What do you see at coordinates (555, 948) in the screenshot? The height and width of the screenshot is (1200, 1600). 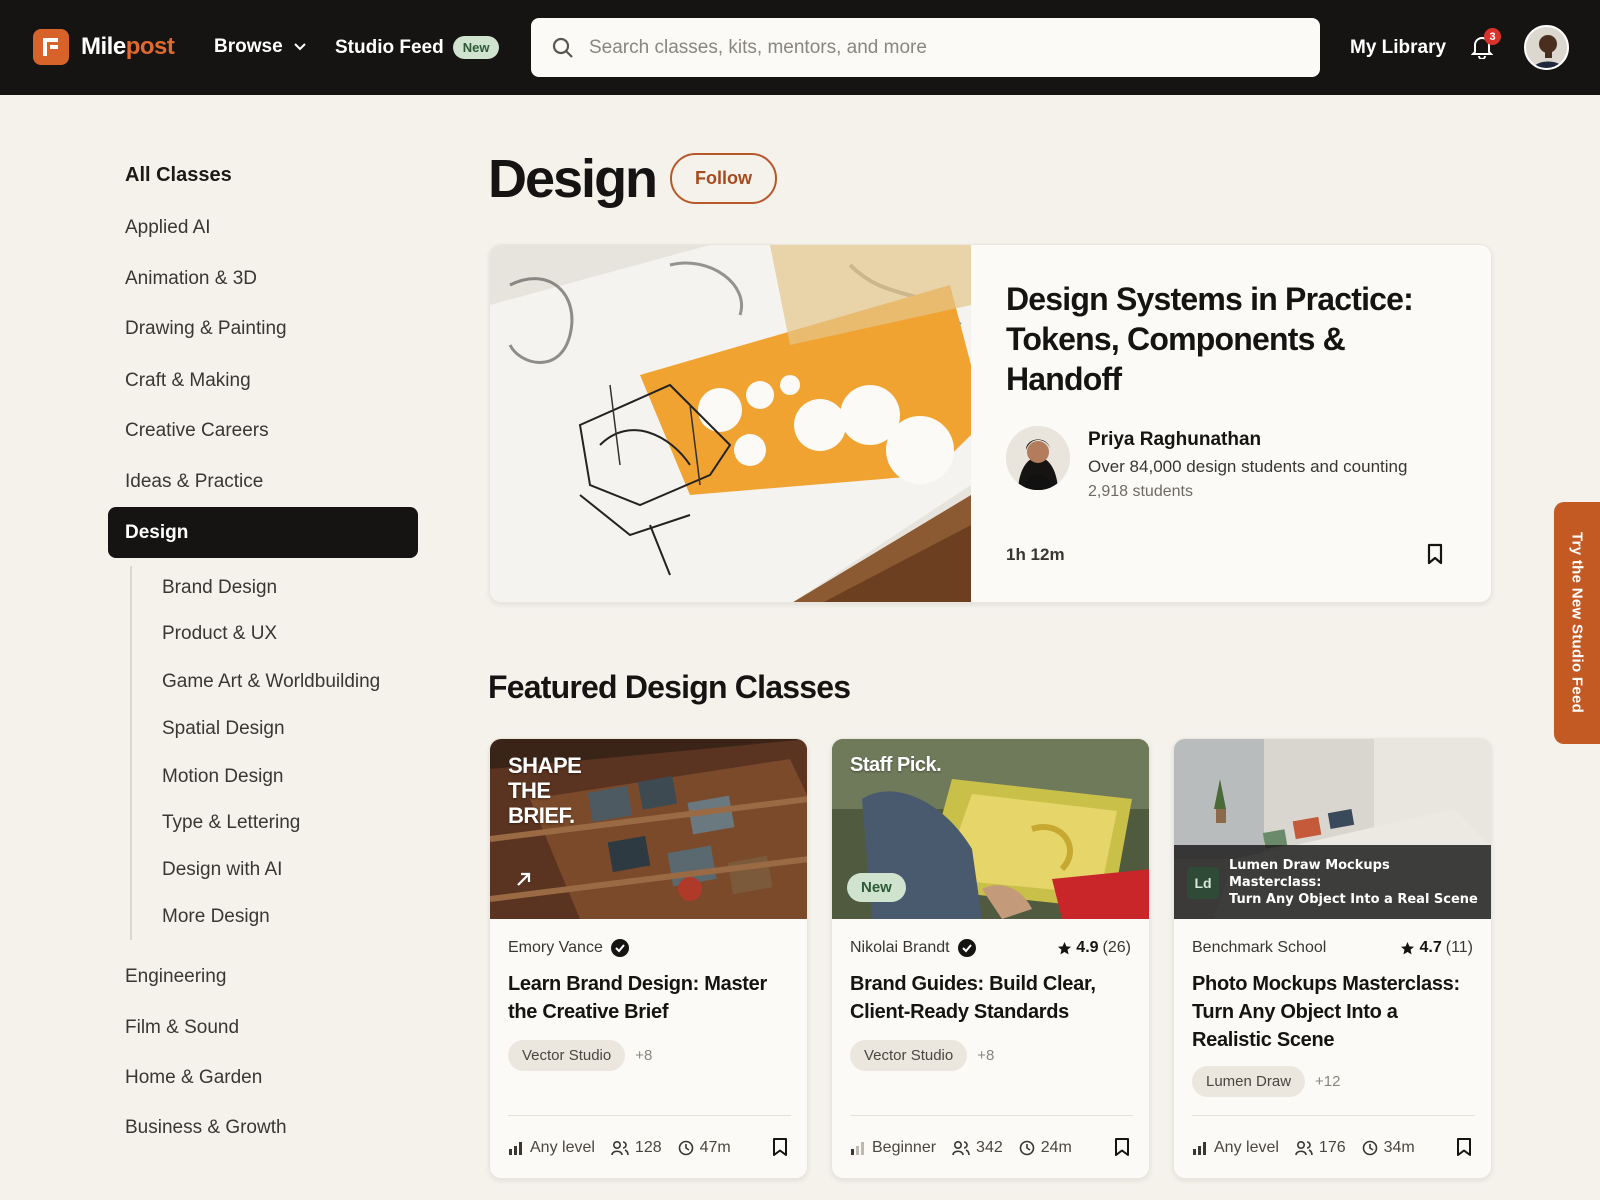 I see `author-name: Emory Vance` at bounding box center [555, 948].